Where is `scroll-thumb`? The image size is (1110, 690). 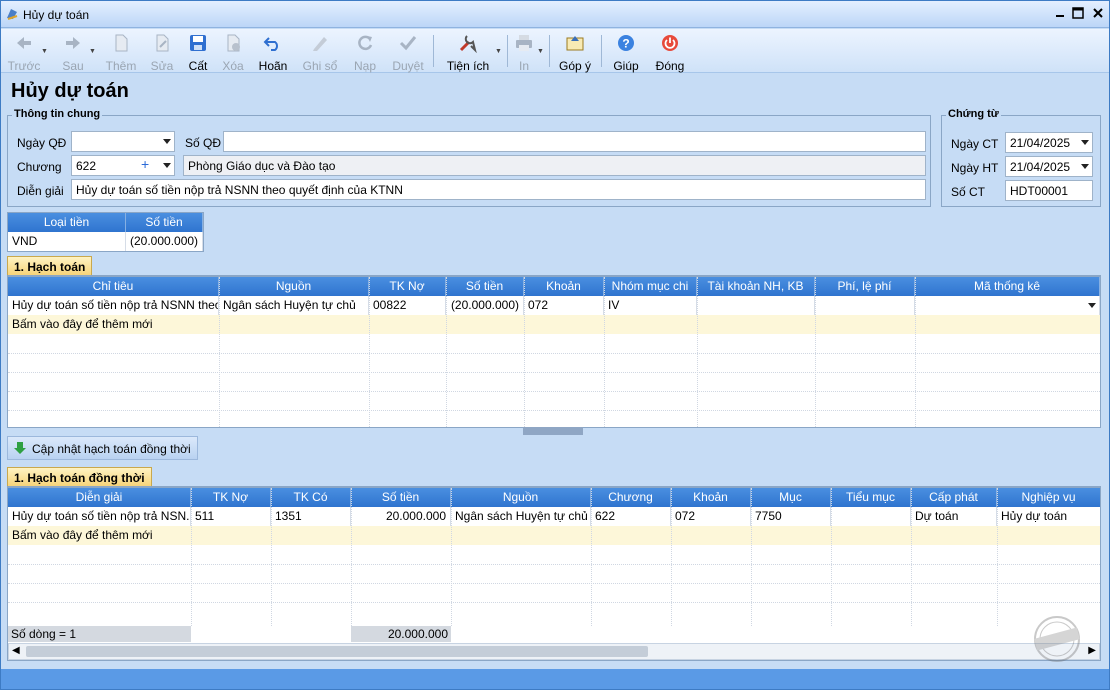
scroll-thumb is located at coordinates (337, 651).